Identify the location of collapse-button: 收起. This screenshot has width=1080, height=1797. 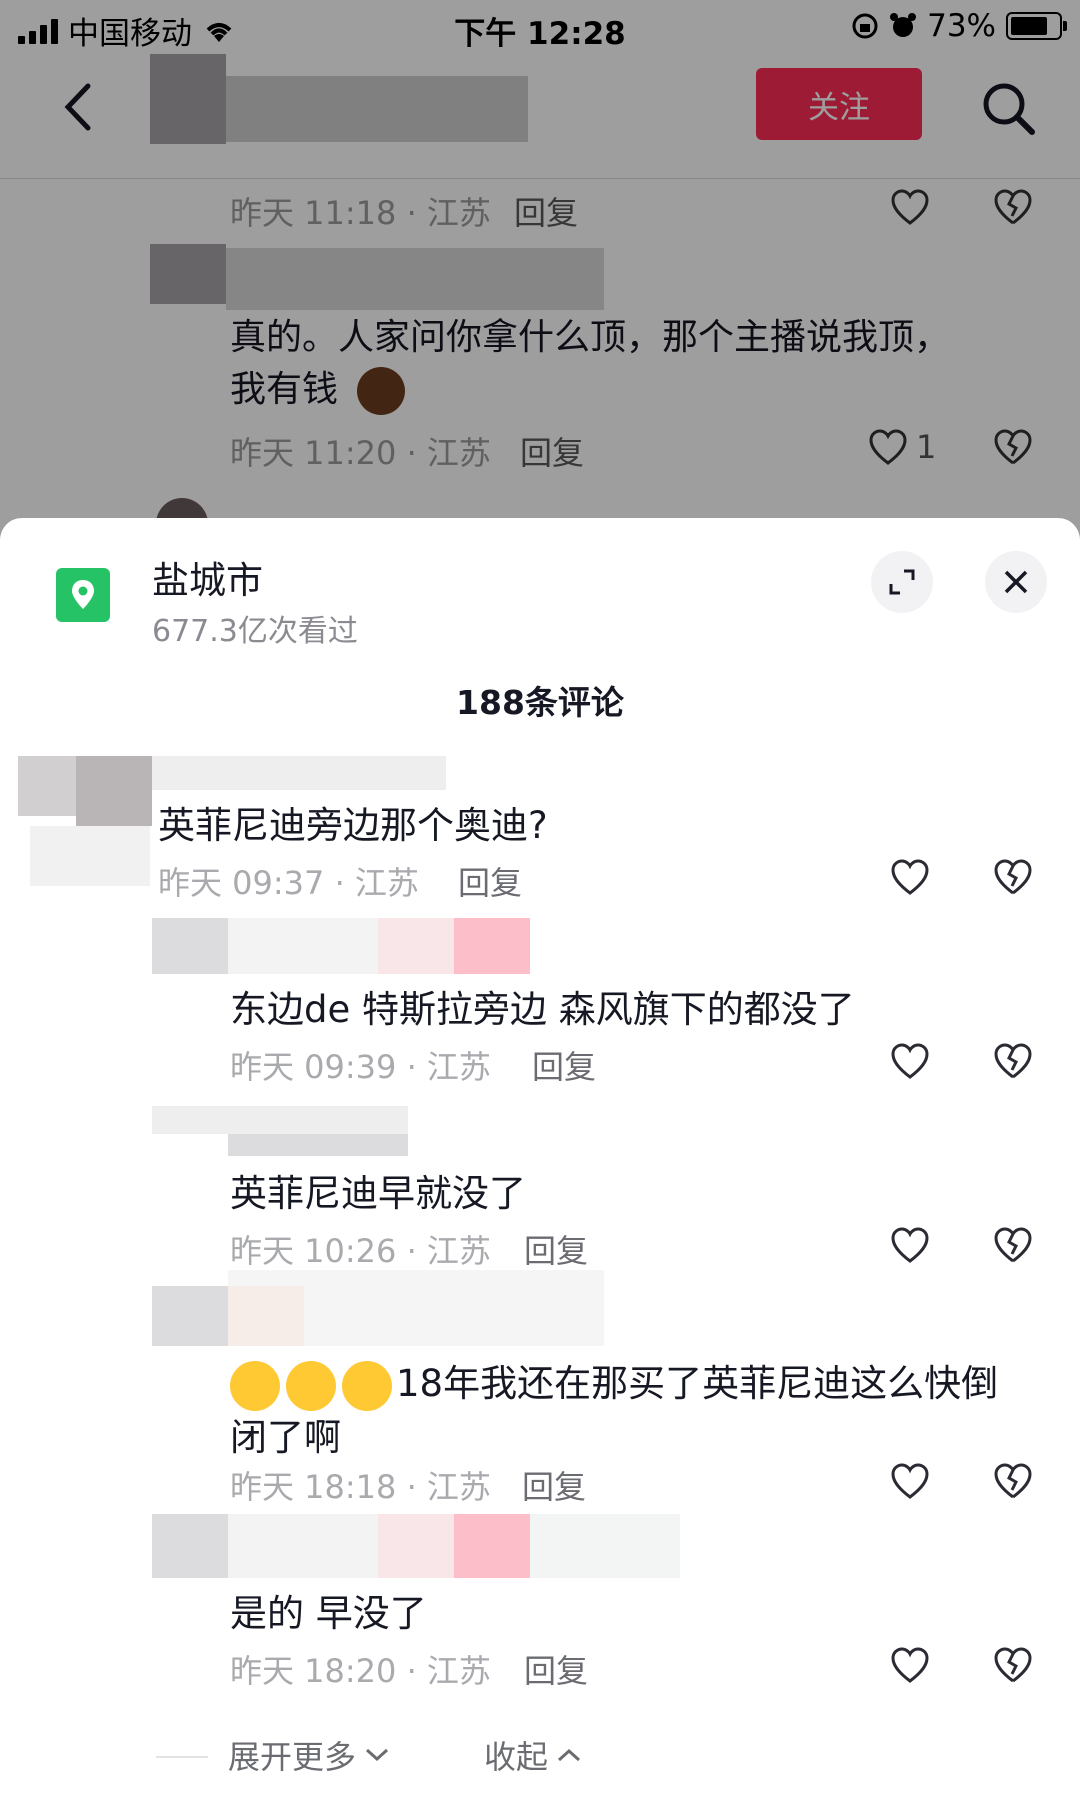
(533, 1755).